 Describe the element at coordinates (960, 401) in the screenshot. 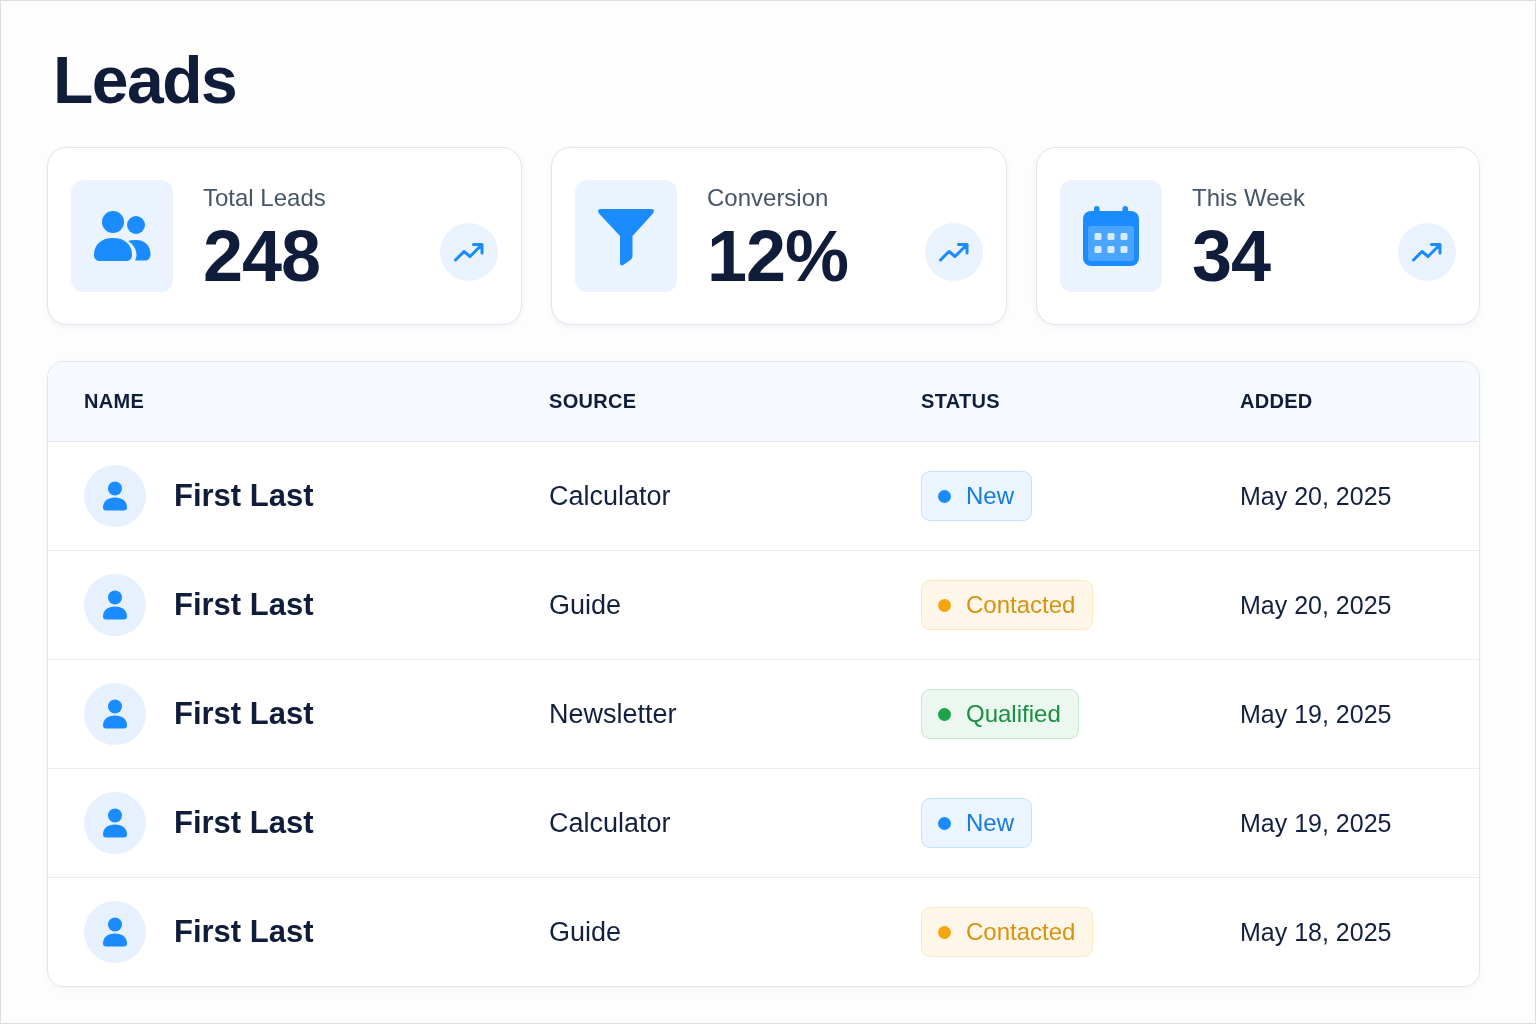

I see `column-header: STATUS` at that location.